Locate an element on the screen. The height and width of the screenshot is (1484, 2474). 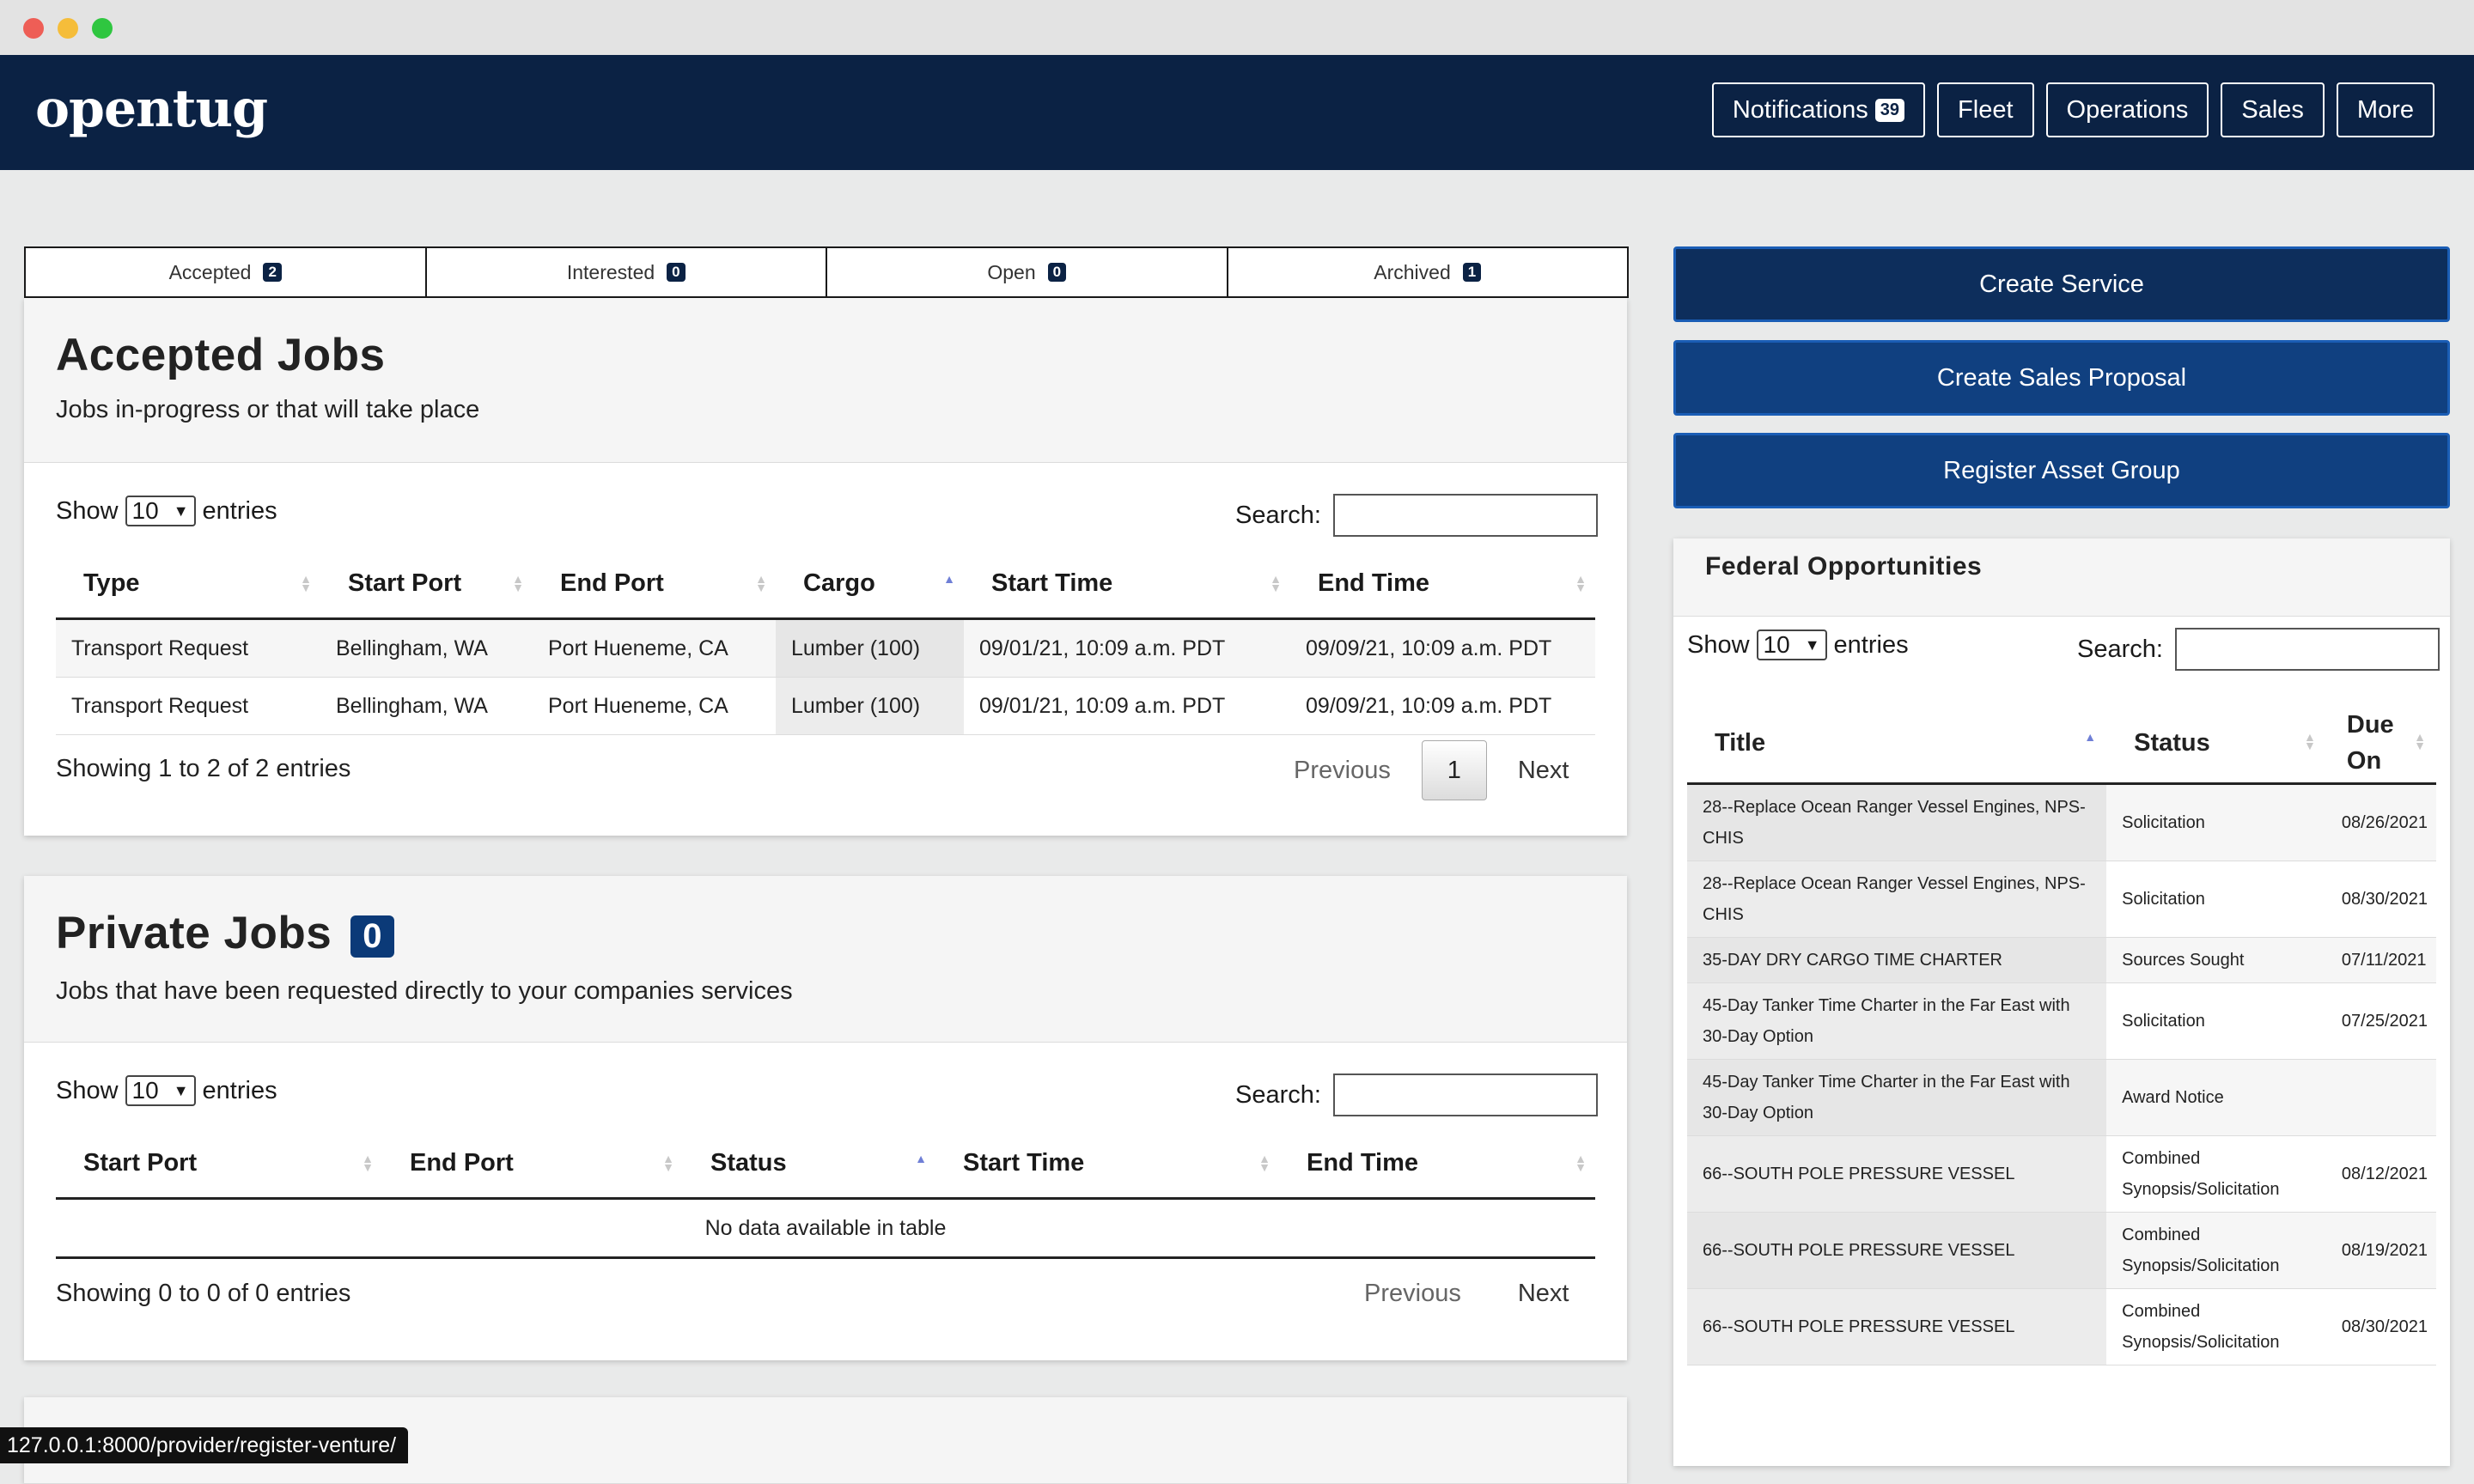
cell-due-on: 08/19/2021 is located at coordinates (2380, 1250).